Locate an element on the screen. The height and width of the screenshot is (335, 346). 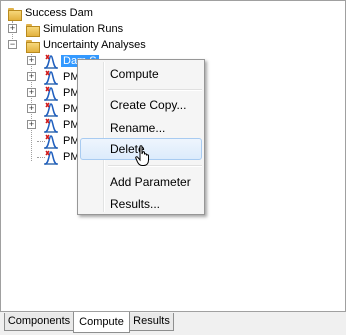
tab-results: Results is located at coordinates (151, 322).